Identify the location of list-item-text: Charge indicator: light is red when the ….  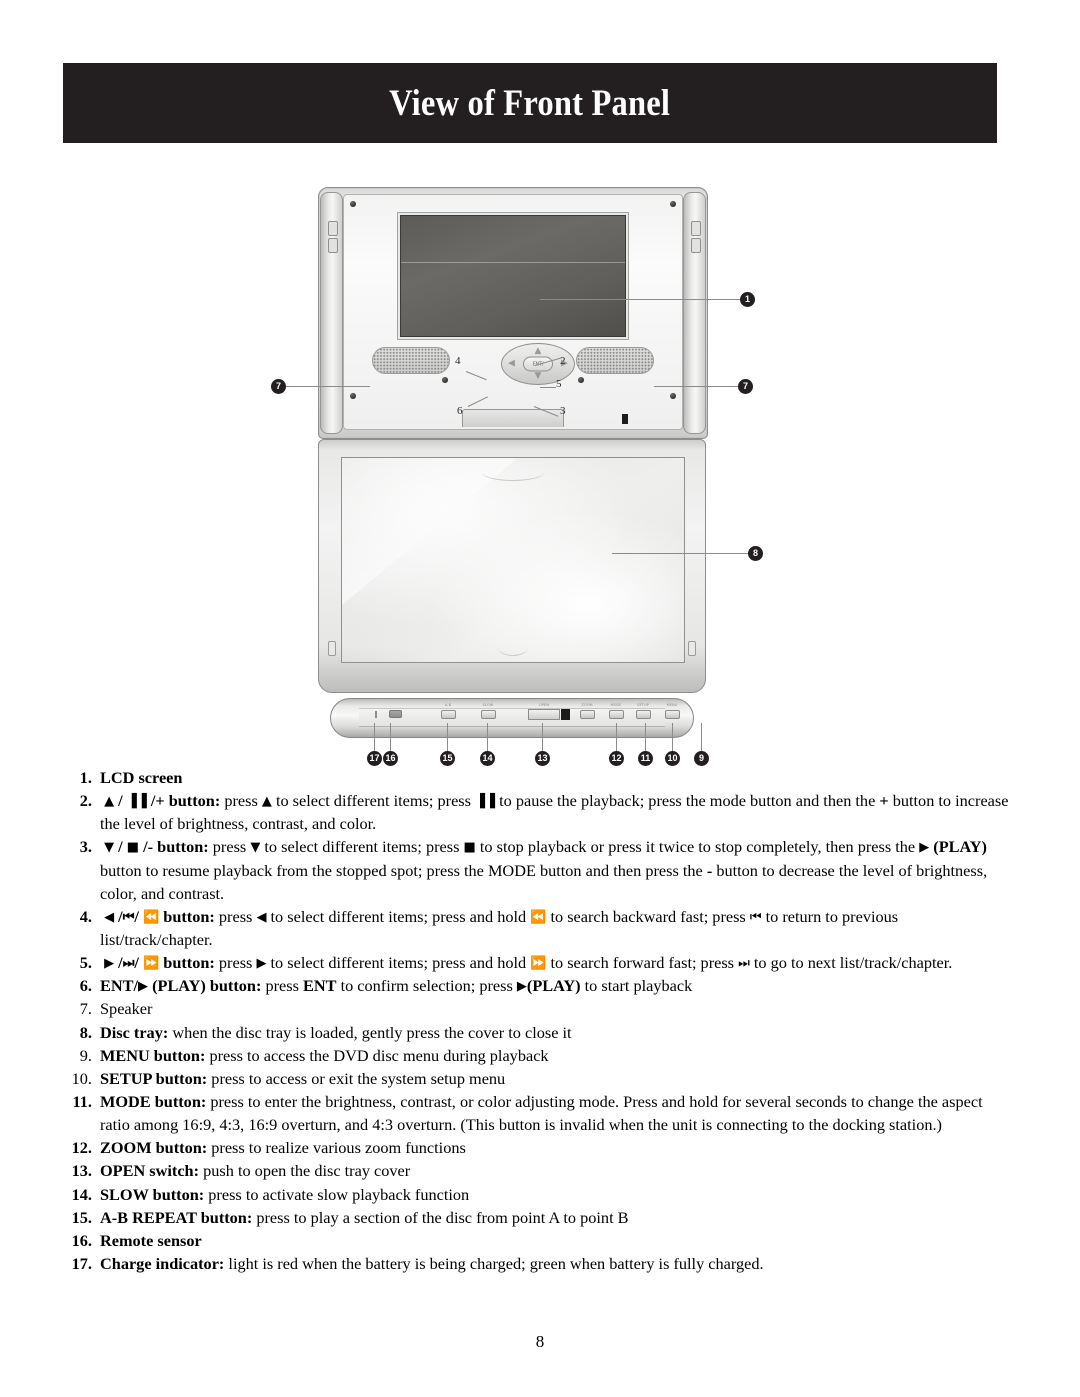
(432, 1263).